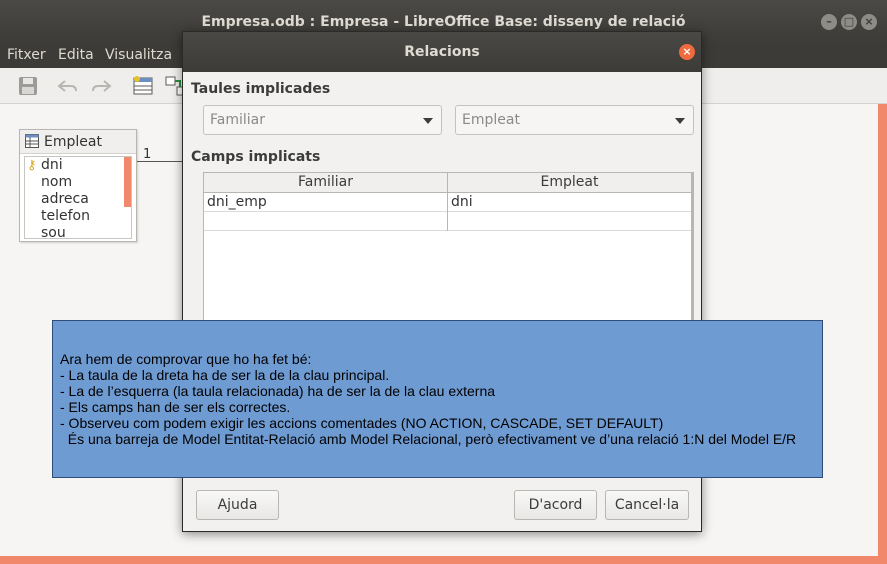 The image size is (887, 564). I want to click on menu-edit: Edita, so click(76, 55).